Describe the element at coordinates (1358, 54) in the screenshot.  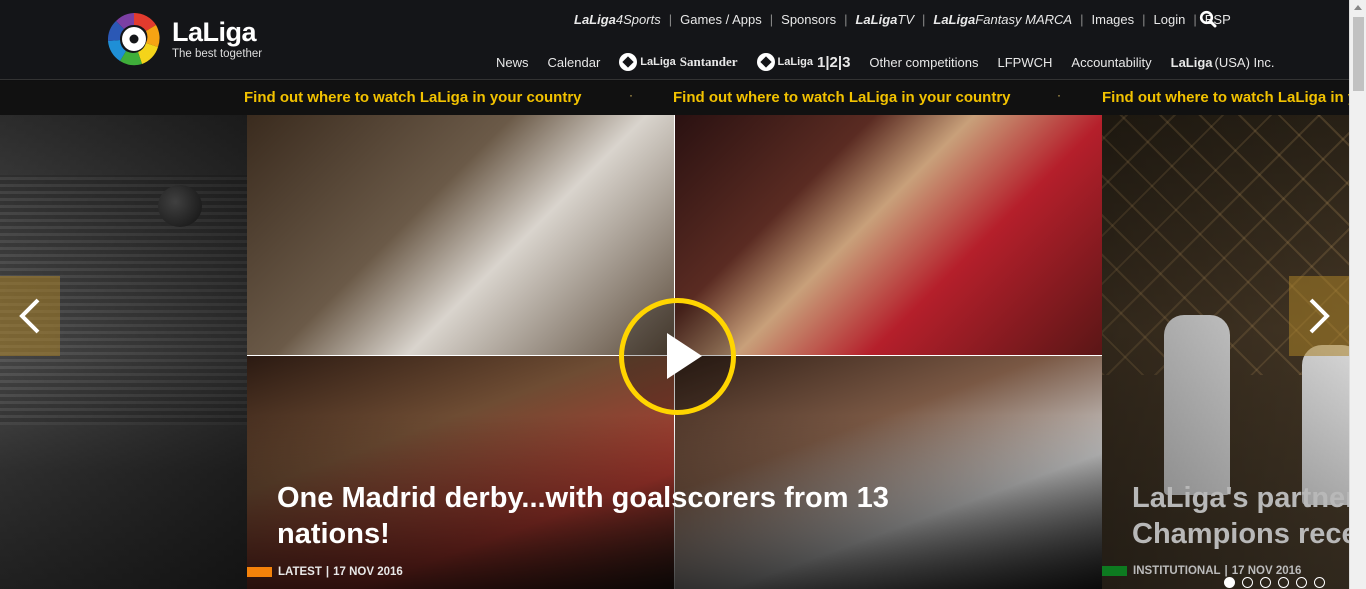
I see `scrollbar-thumb` at that location.